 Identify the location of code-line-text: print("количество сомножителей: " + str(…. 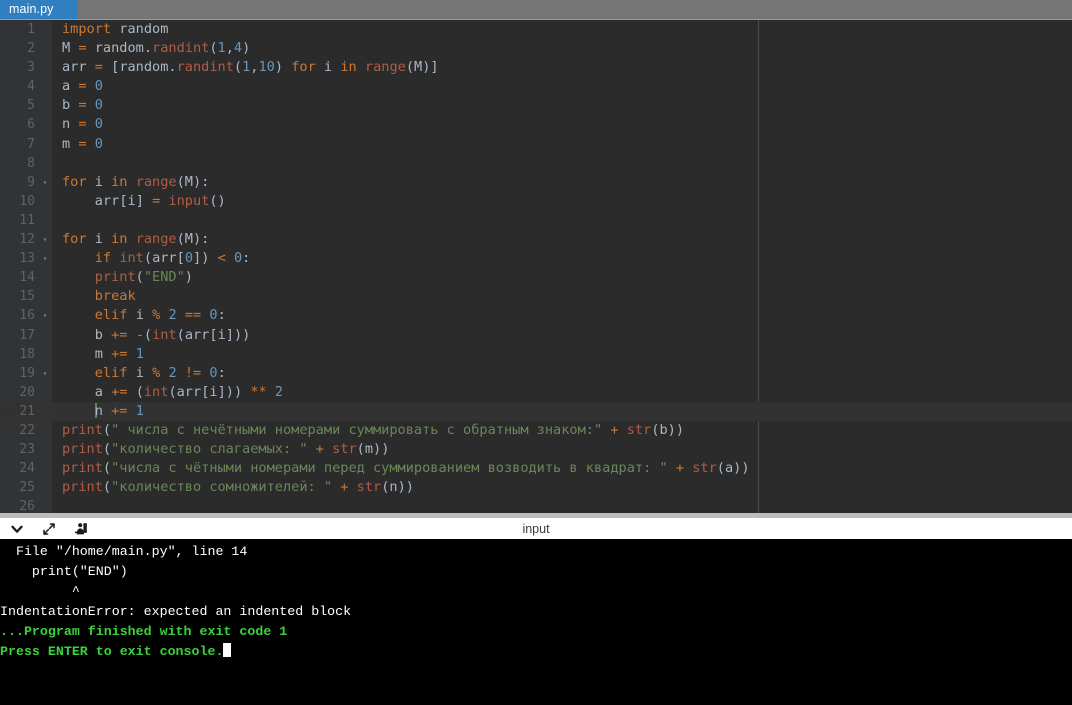
(238, 487).